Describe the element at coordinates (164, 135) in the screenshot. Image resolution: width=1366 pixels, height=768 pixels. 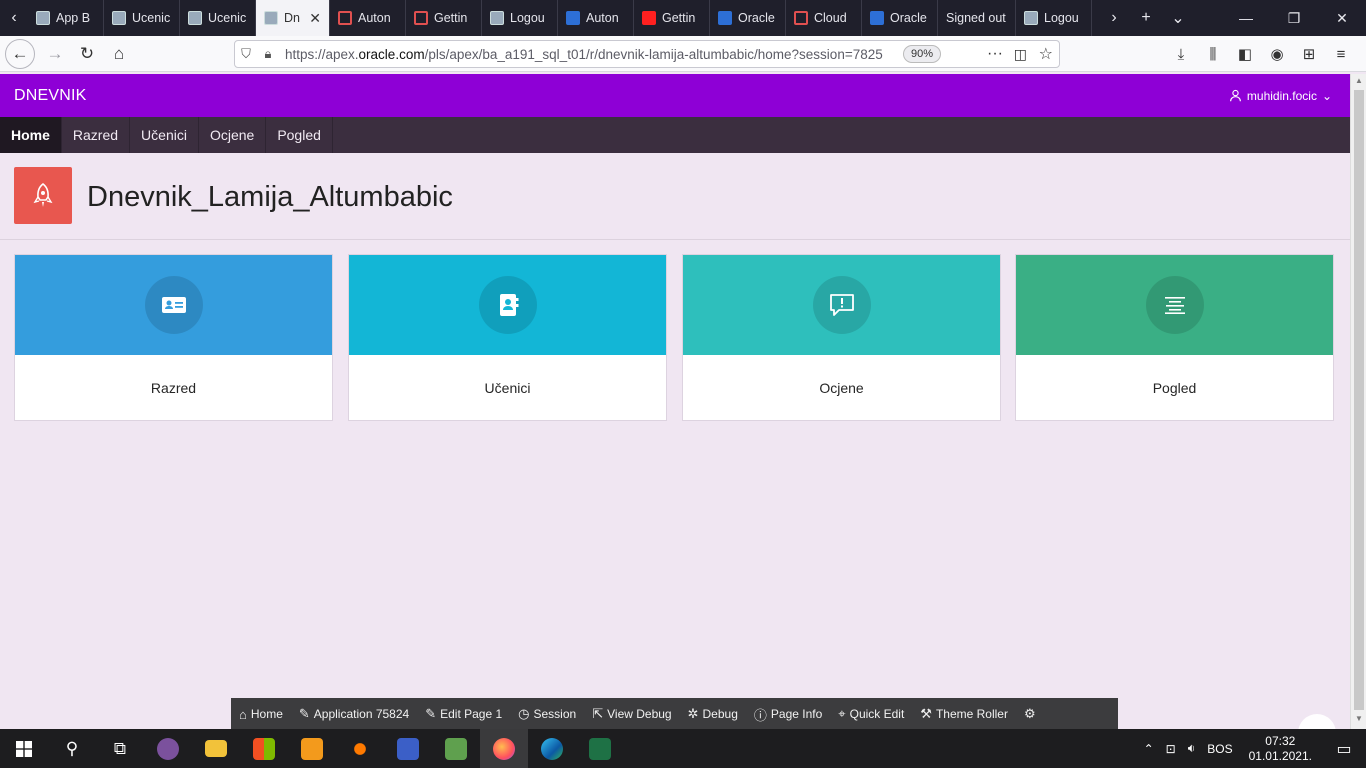
I see `menu-item-ucenici: Učenici` at that location.